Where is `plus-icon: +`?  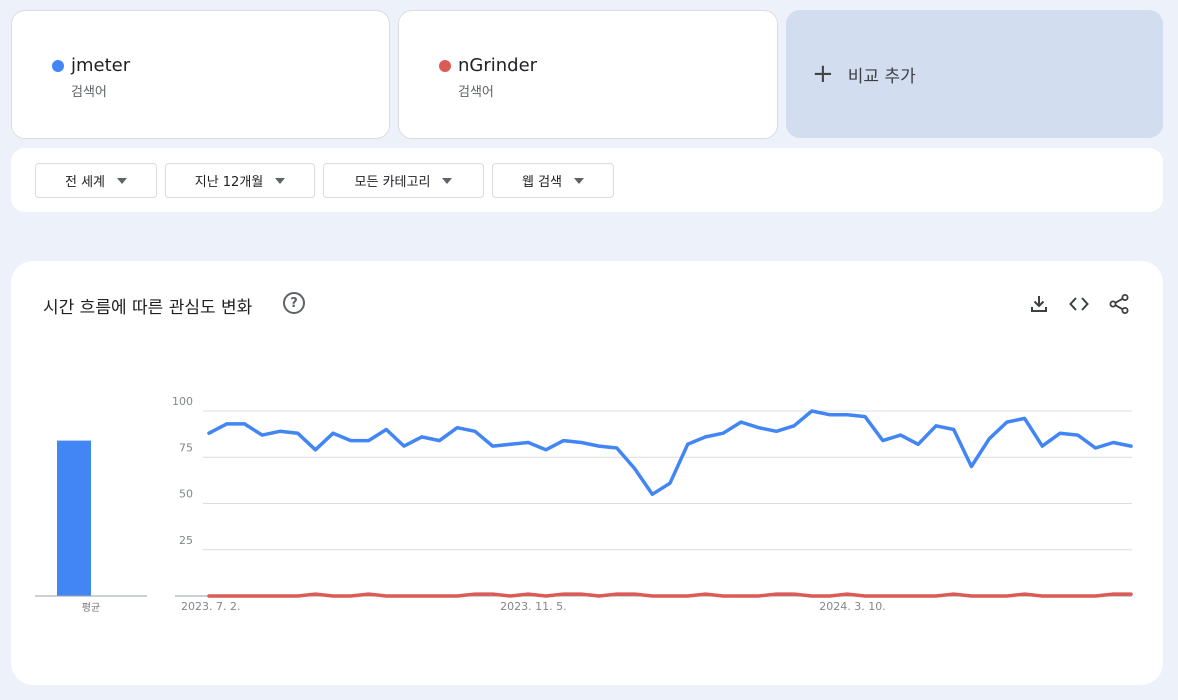
plus-icon: + is located at coordinates (823, 74).